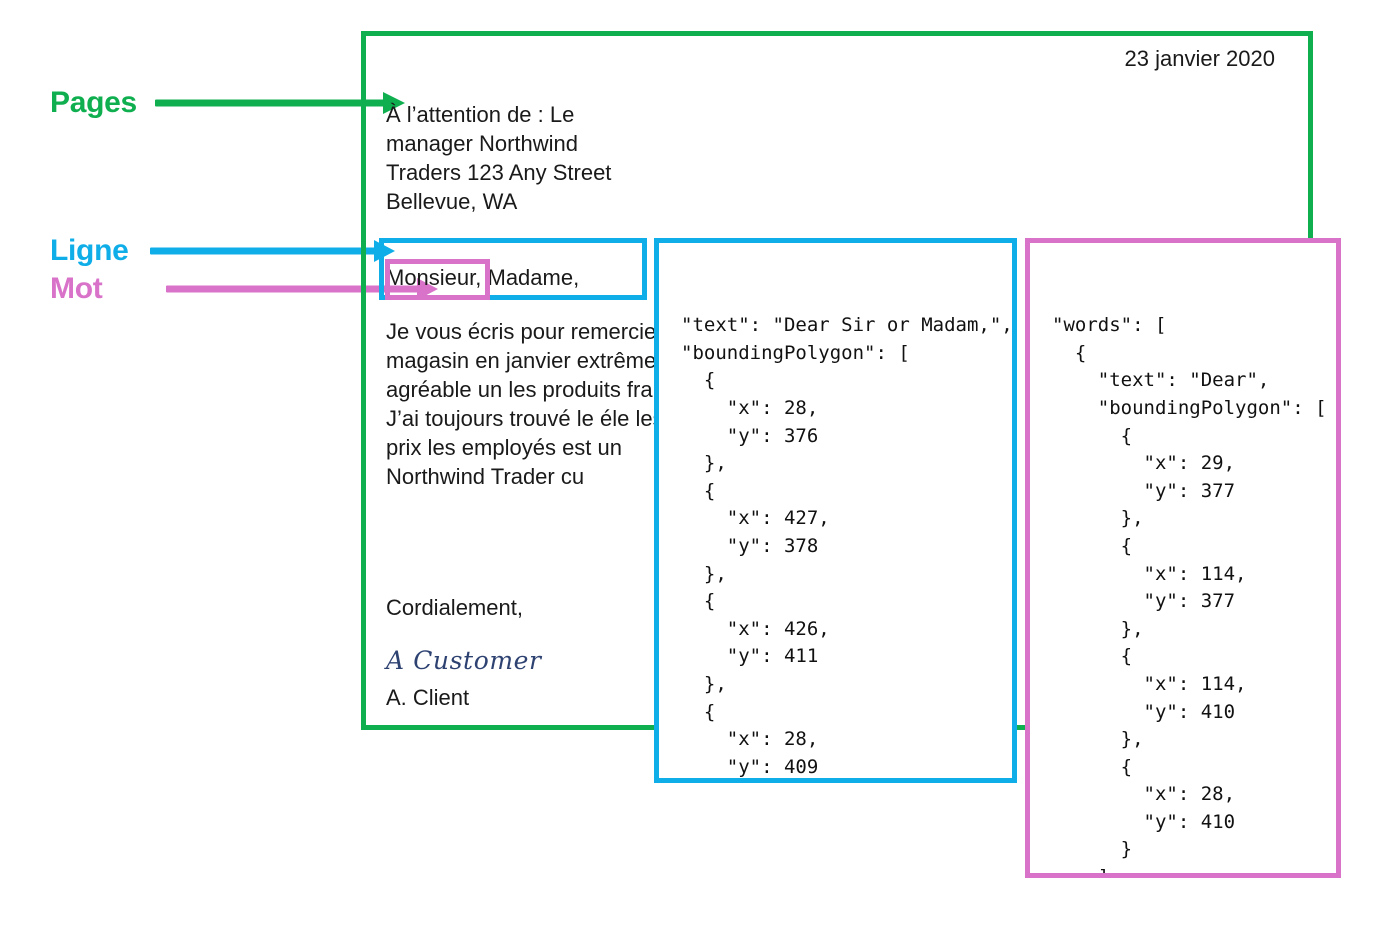 The height and width of the screenshot is (929, 1378). Describe the element at coordinates (93, 102) in the screenshot. I see `legend-label-pages: Pages` at that location.